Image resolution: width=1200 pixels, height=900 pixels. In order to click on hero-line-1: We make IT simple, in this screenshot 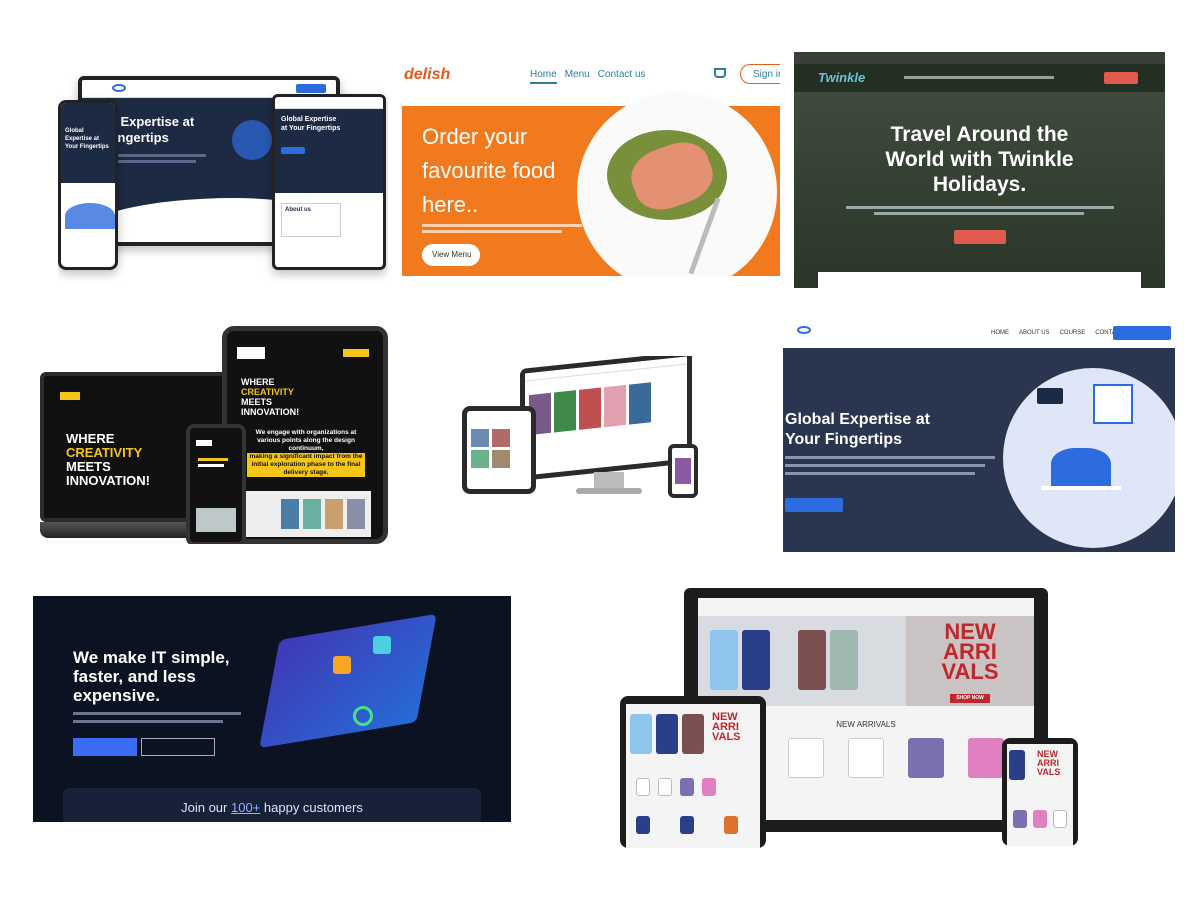, I will do `click(151, 657)`.